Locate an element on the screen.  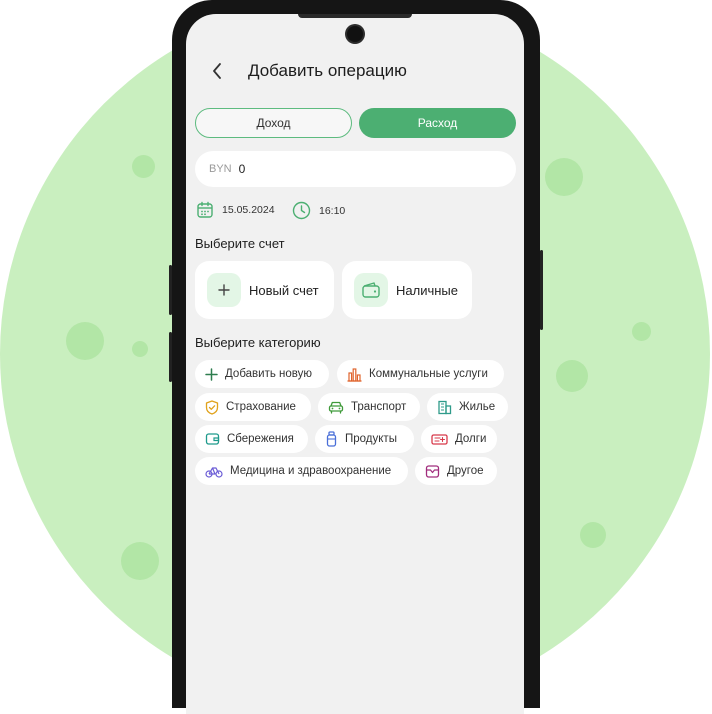
clock-icon is located at coordinates (301, 210).